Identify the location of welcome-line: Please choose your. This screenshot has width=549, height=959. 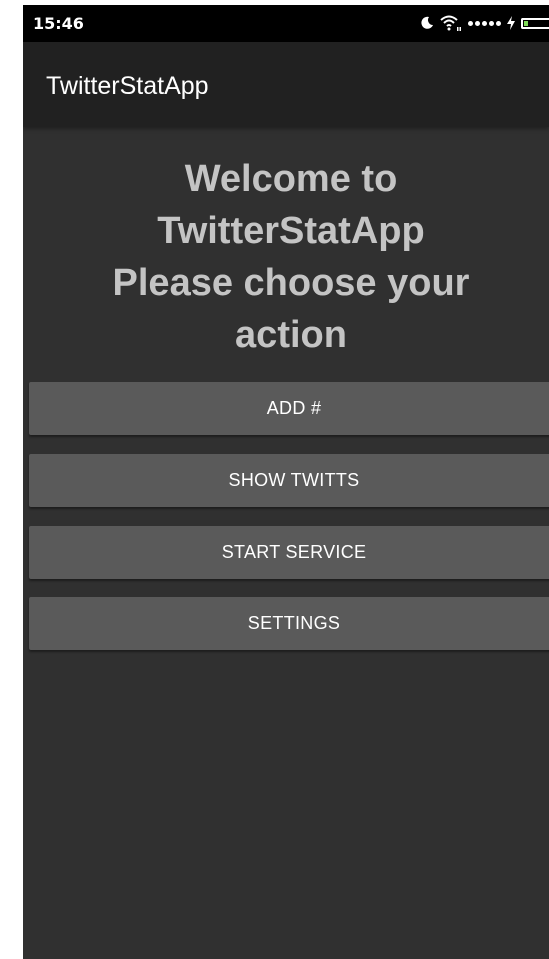
(291, 283).